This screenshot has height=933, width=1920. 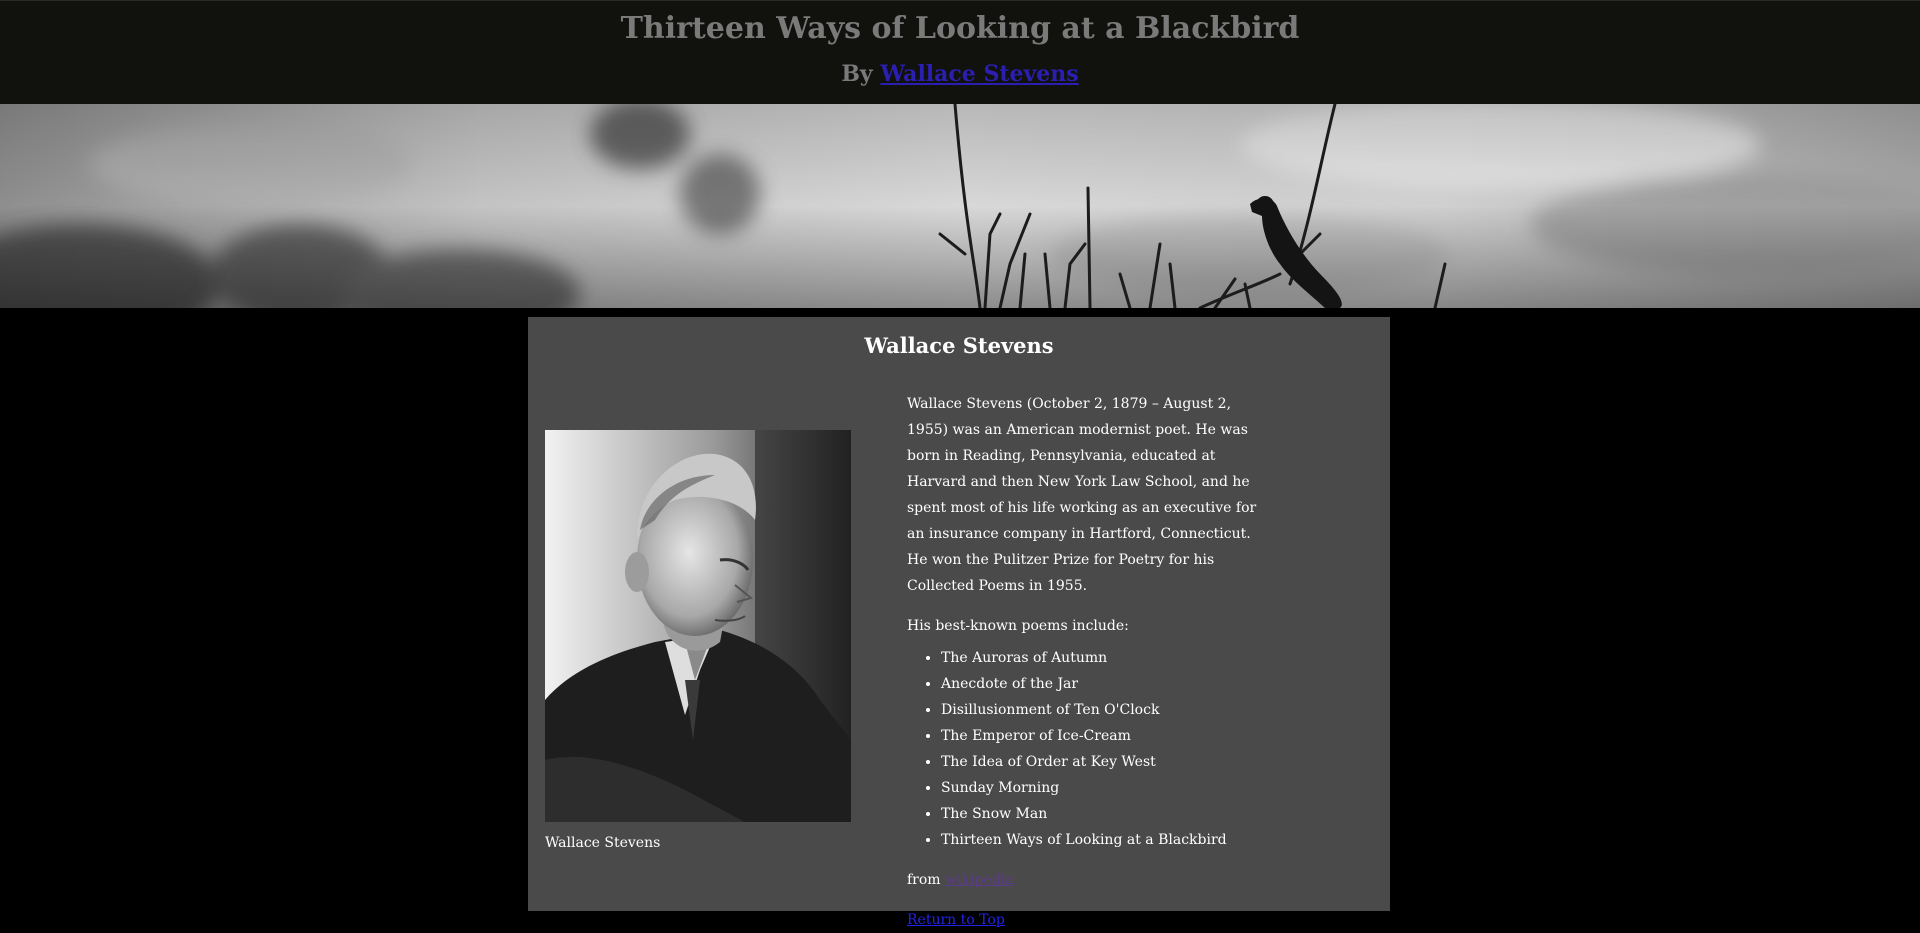 I want to click on author-link: Wallace Stevens, so click(x=979, y=74).